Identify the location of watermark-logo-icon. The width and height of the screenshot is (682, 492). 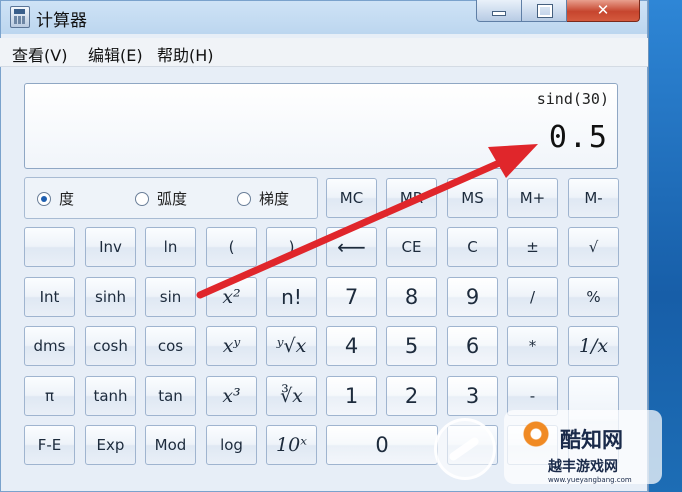
(536, 434).